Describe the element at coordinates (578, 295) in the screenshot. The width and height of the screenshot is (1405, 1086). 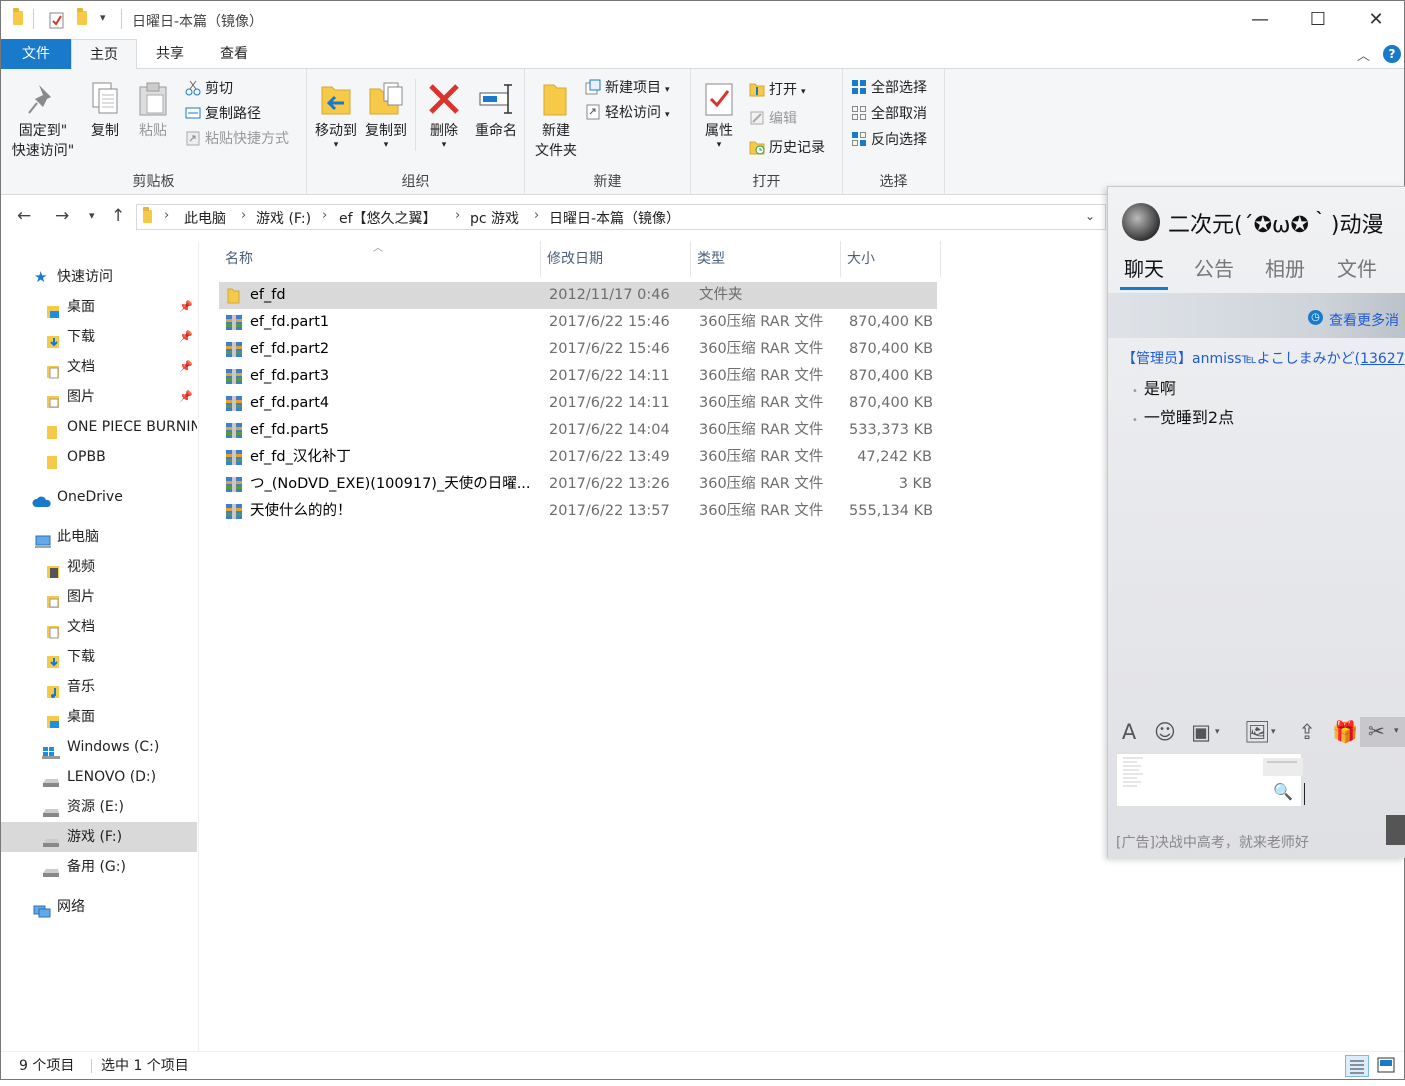
I see `table-row: ef_fd 2012/11/17 0:46 文件夹` at that location.